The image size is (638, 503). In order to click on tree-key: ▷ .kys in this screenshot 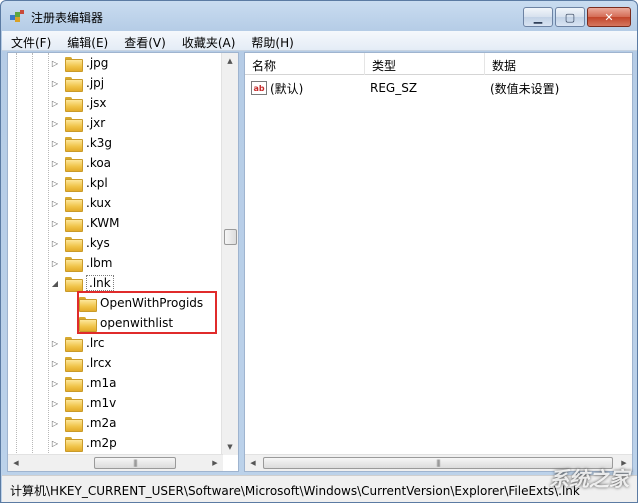, I will do `click(80, 243)`.